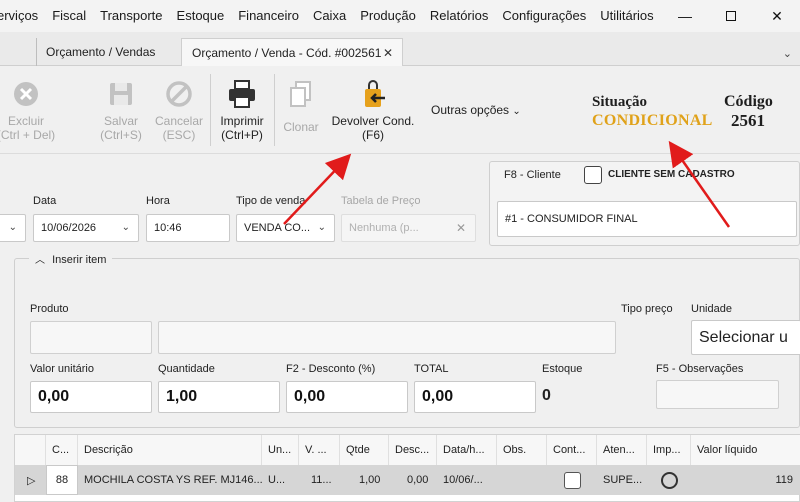 Image resolution: width=800 pixels, height=502 pixels. I want to click on close-icon: ✕, so click(777, 15).